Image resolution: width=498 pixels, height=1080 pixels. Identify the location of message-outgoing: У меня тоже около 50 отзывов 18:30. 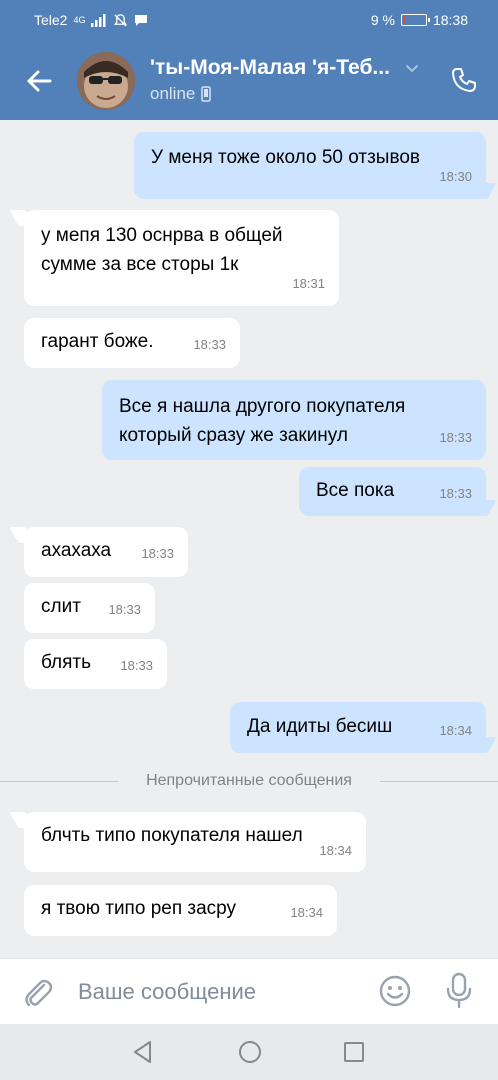
(310, 165).